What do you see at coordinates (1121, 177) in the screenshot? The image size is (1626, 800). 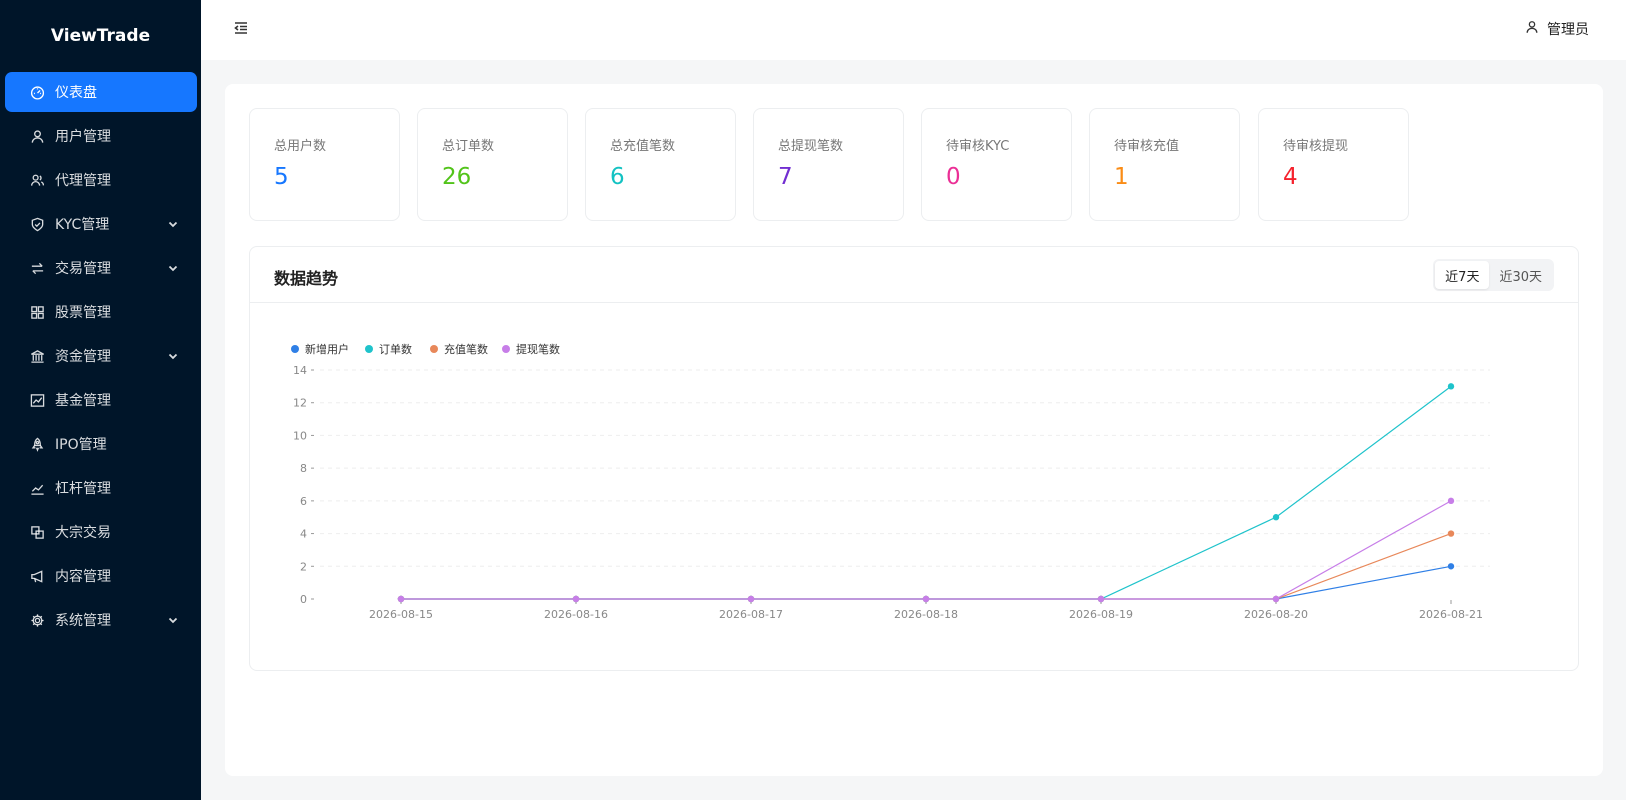 I see `stat-value: 1` at bounding box center [1121, 177].